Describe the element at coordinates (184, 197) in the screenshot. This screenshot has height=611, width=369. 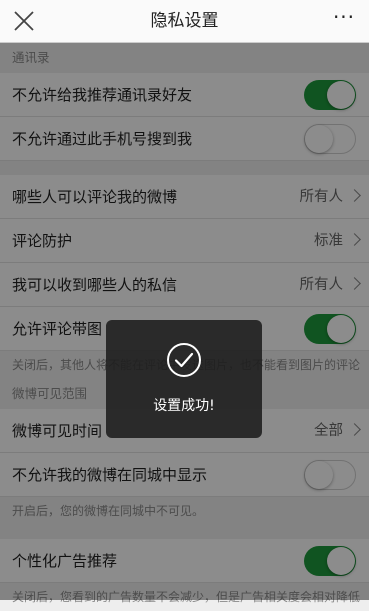
I see `row-who-can-comment: 哪些人可以评论我的微博 所有人` at that location.